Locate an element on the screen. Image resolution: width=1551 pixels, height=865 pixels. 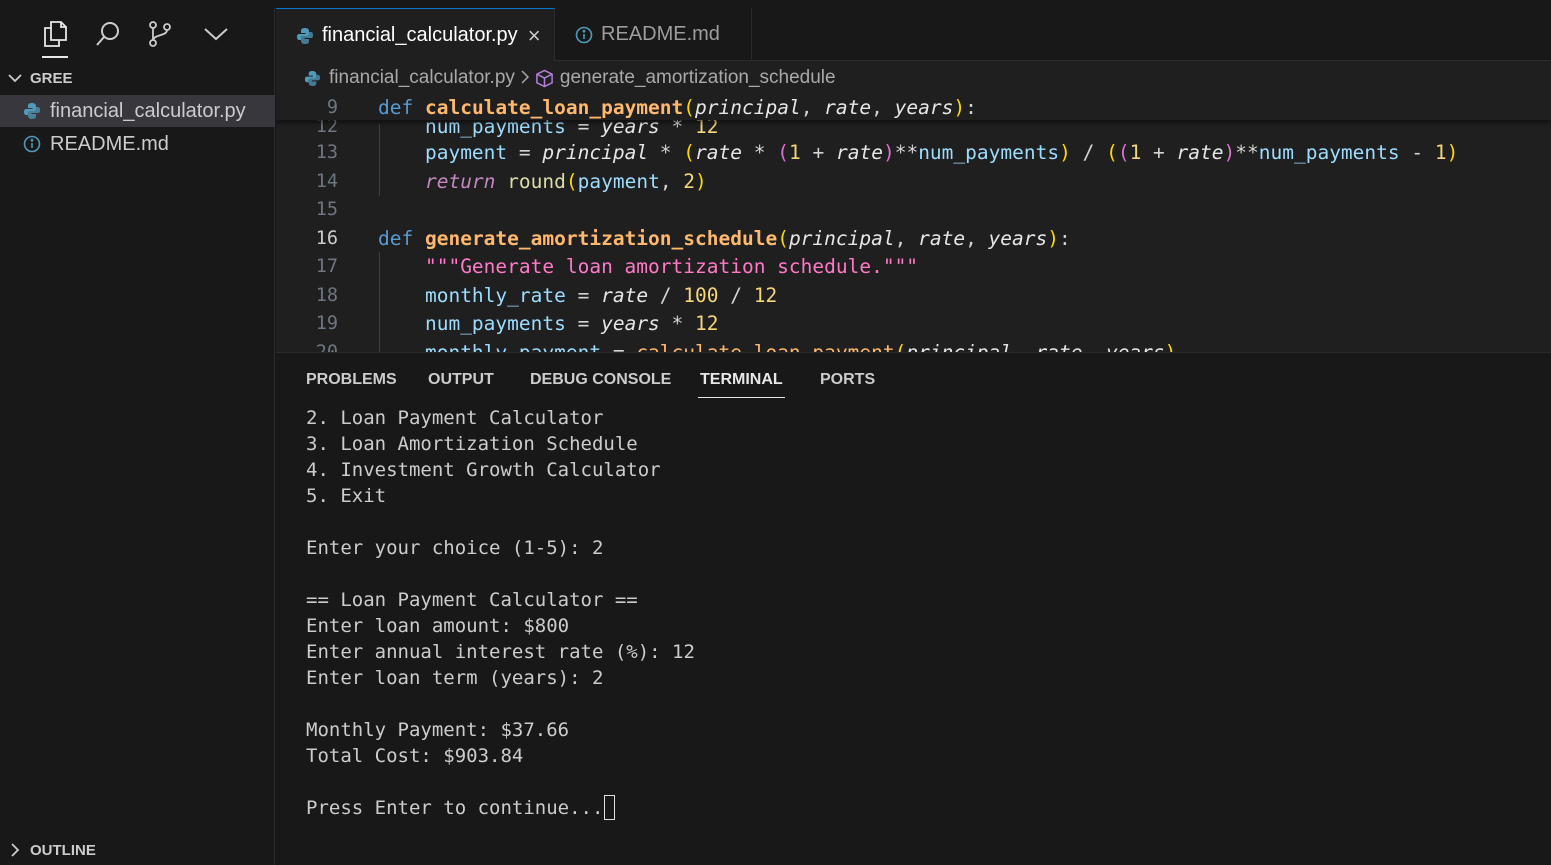
explorer-section-header: GREE is located at coordinates (137, 78).